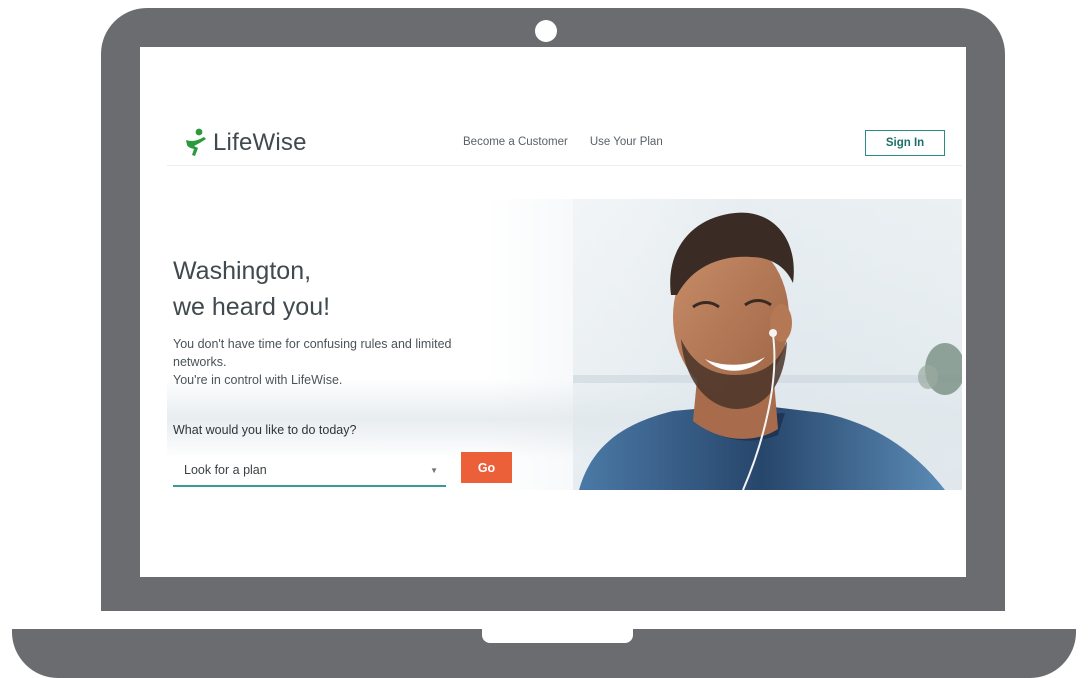  I want to click on go-button: Go, so click(486, 467).